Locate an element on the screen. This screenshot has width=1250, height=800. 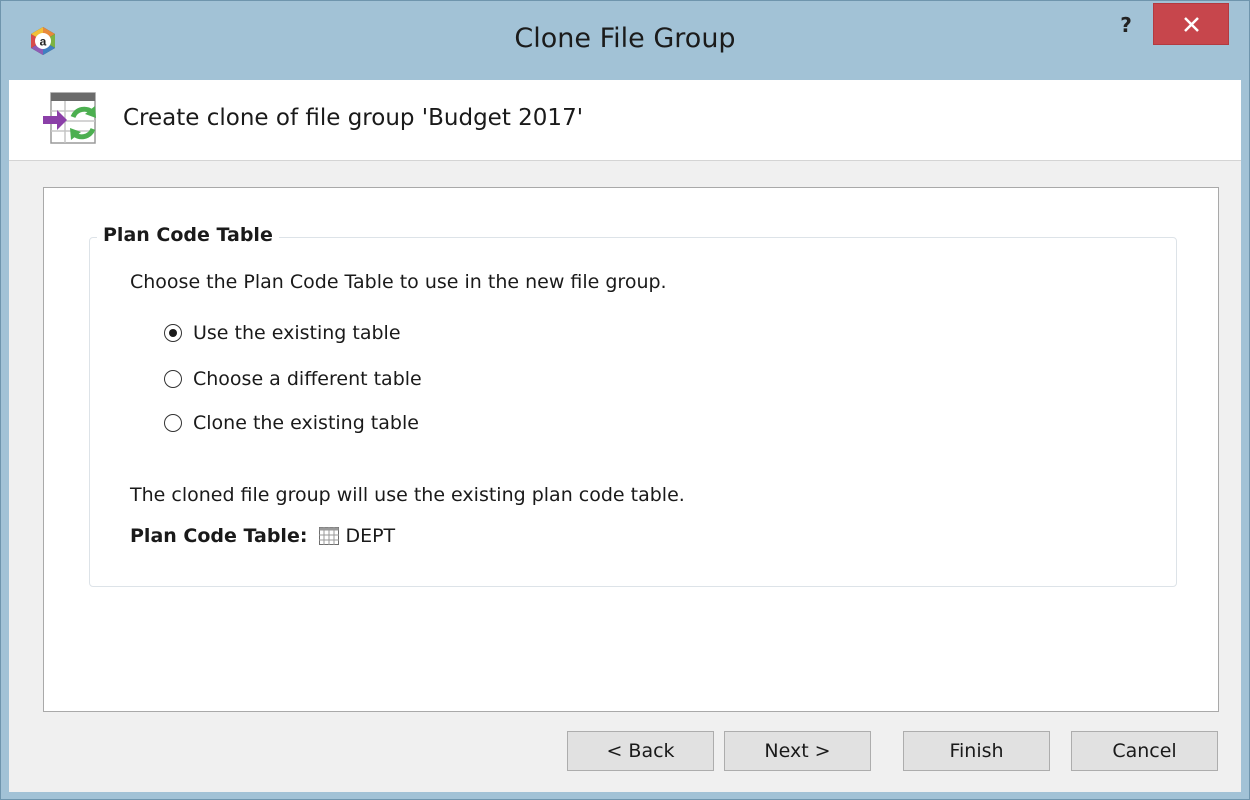
radio-label: Use the existing table is located at coordinates (297, 333).